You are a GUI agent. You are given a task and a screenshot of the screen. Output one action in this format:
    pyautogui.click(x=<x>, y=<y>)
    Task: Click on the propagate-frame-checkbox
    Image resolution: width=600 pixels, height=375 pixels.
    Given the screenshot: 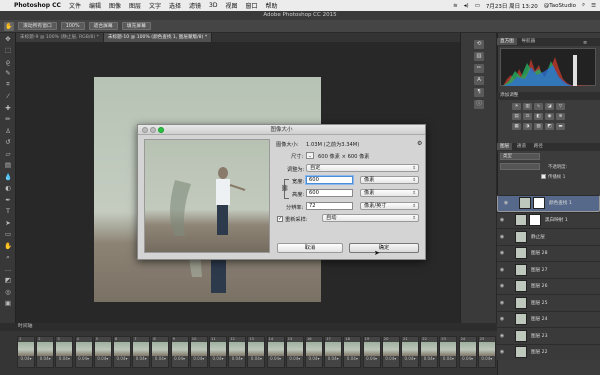 What is the action you would take?
    pyautogui.click(x=543, y=176)
    